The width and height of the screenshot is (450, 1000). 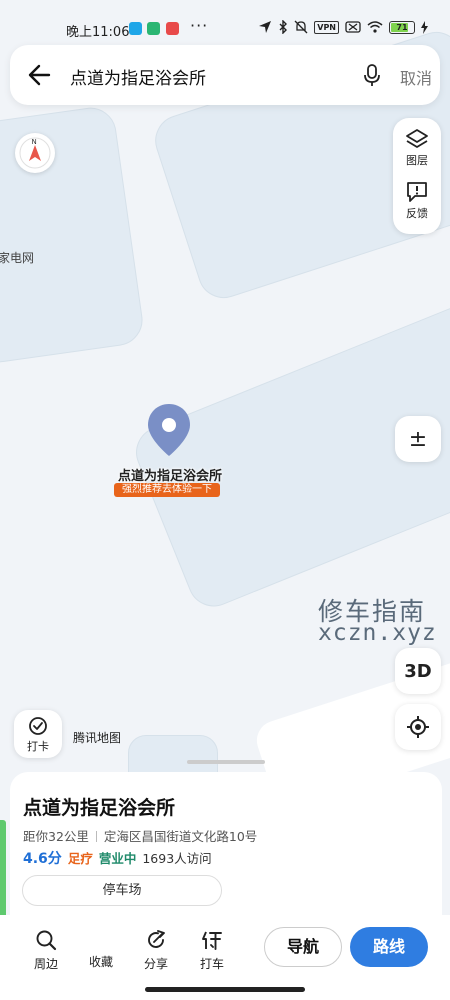 I want to click on locate-me-button, so click(x=418, y=727).